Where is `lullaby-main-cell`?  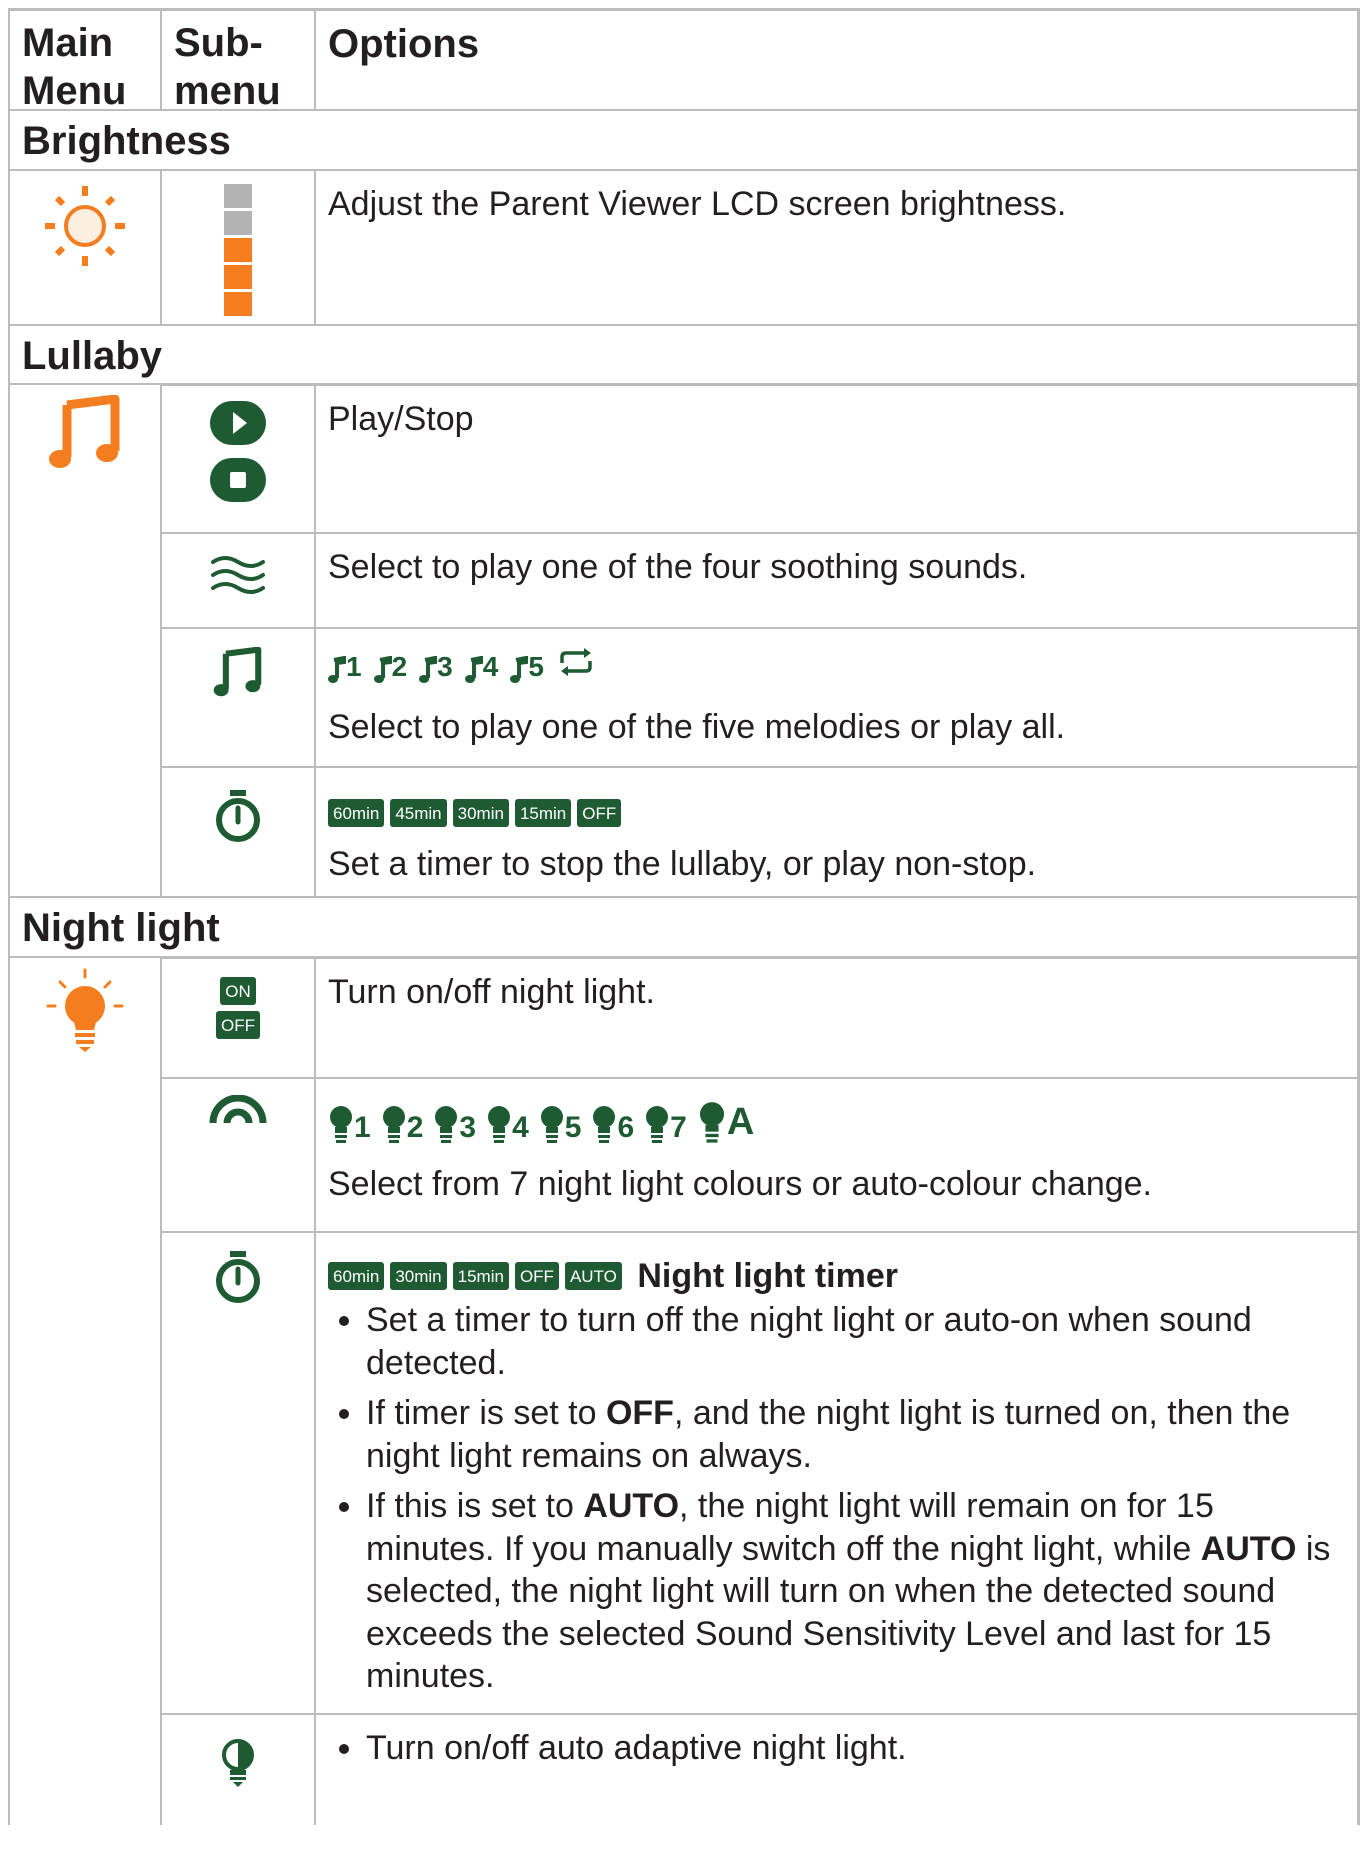
lullaby-main-cell is located at coordinates (85, 639).